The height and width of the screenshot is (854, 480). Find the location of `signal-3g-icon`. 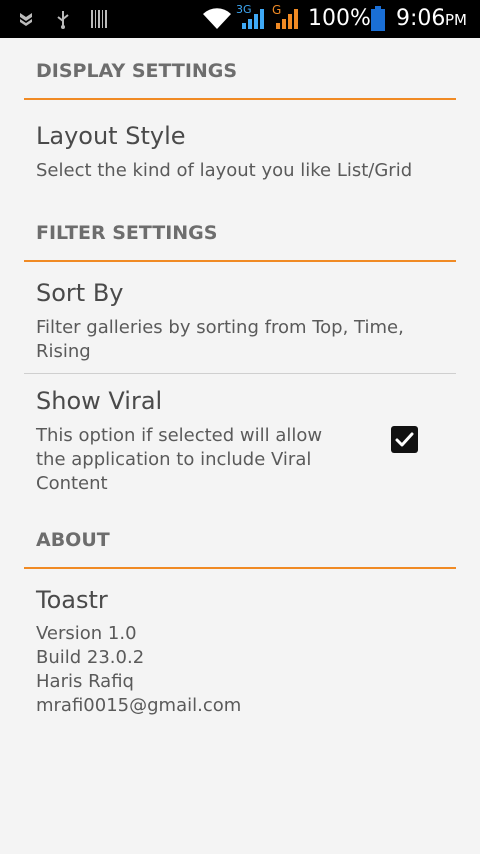

signal-3g-icon is located at coordinates (253, 19).